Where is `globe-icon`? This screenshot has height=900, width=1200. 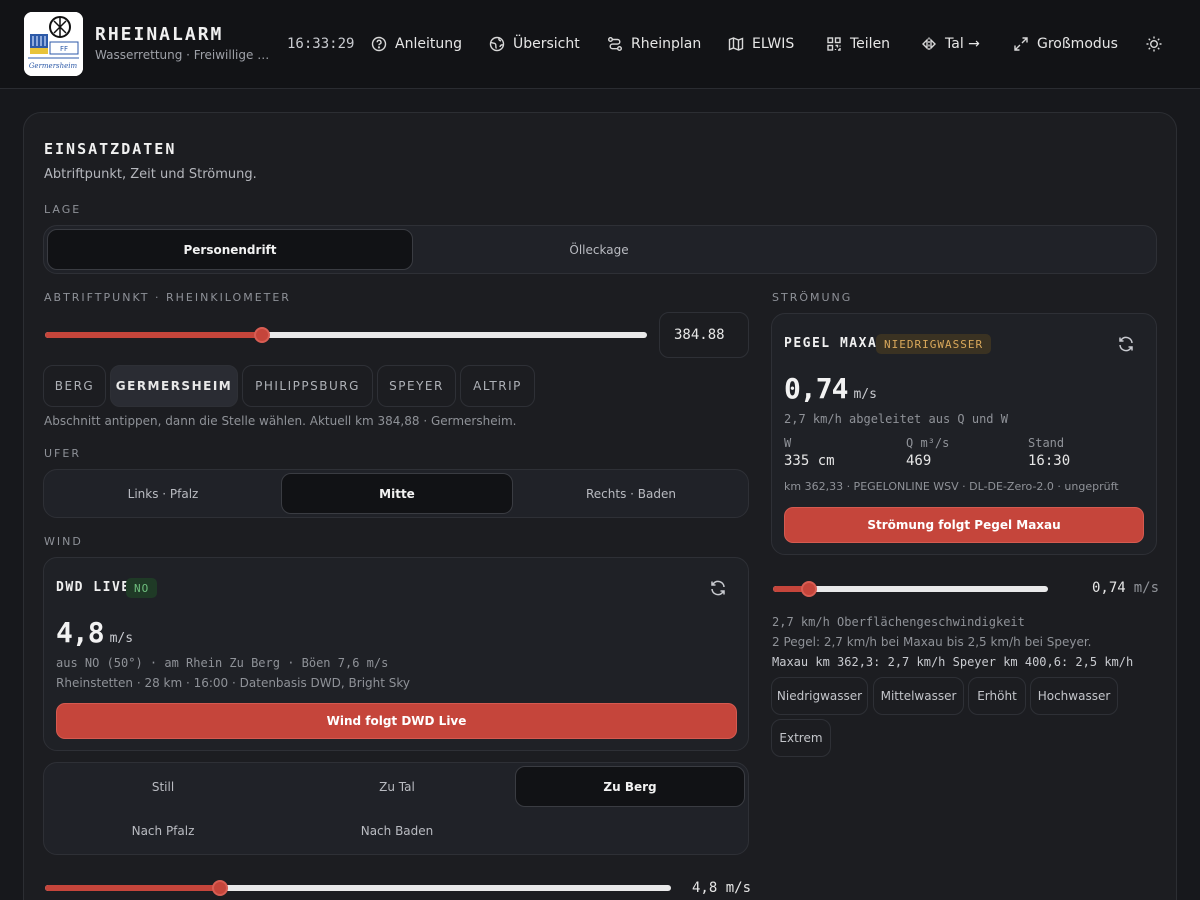
globe-icon is located at coordinates (497, 44).